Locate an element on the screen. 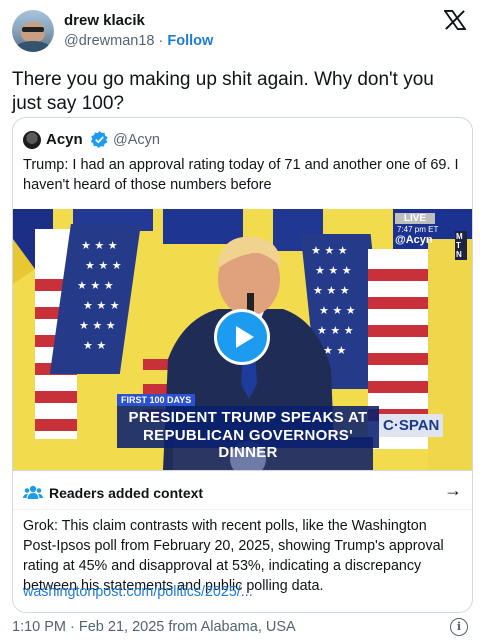  quoted-handle: @Acyn is located at coordinates (136, 140).